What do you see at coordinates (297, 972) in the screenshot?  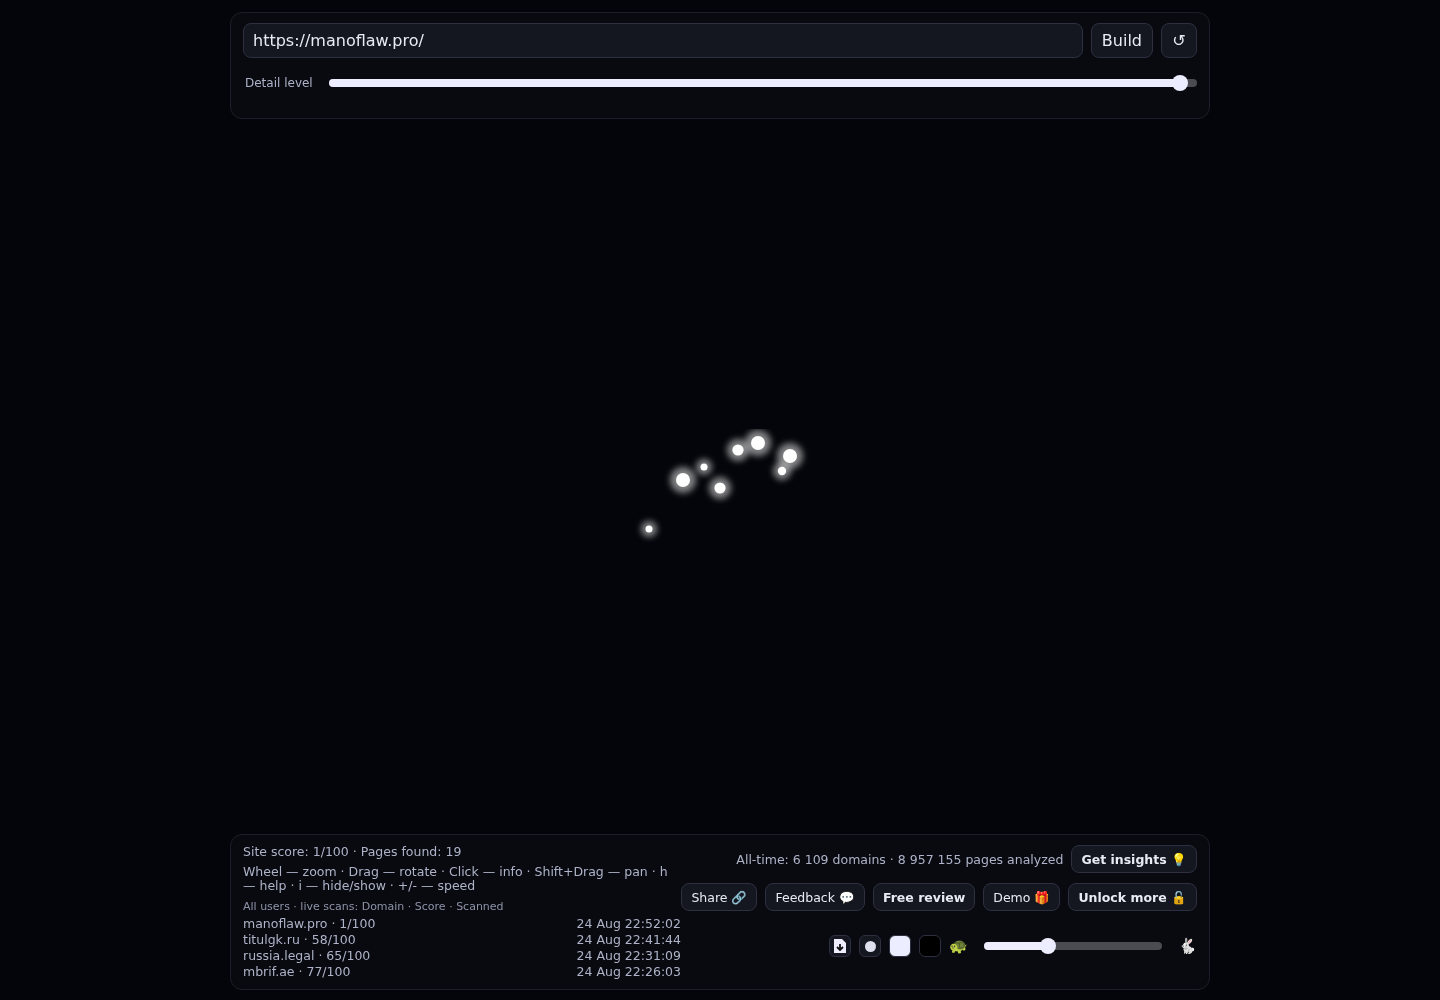 I see `scan-domain: mbrif.ae · 77/100` at bounding box center [297, 972].